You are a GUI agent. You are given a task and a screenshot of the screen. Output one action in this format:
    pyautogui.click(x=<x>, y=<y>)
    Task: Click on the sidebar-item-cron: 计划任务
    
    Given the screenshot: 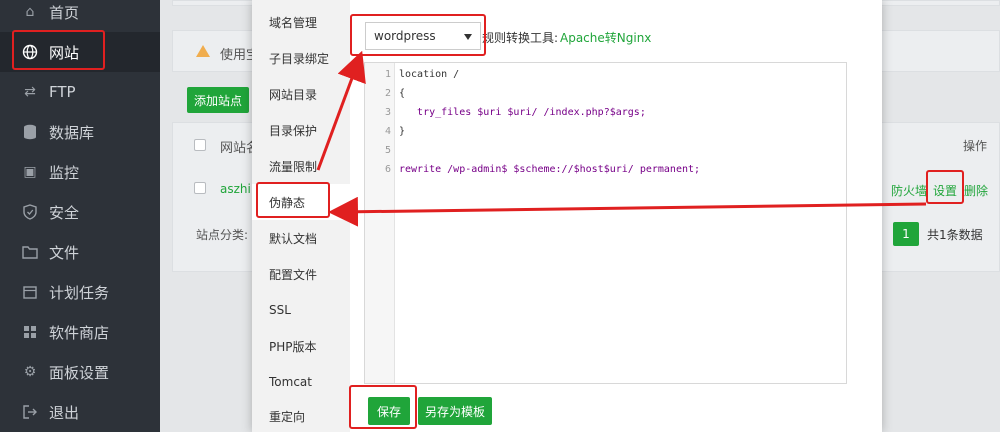 What is the action you would take?
    pyautogui.click(x=80, y=292)
    